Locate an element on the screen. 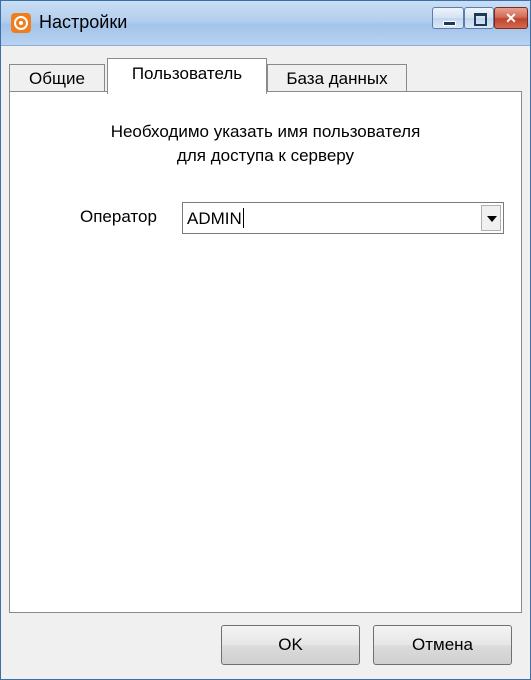 The height and width of the screenshot is (680, 531). operator-value: ADMIN is located at coordinates (215, 218).